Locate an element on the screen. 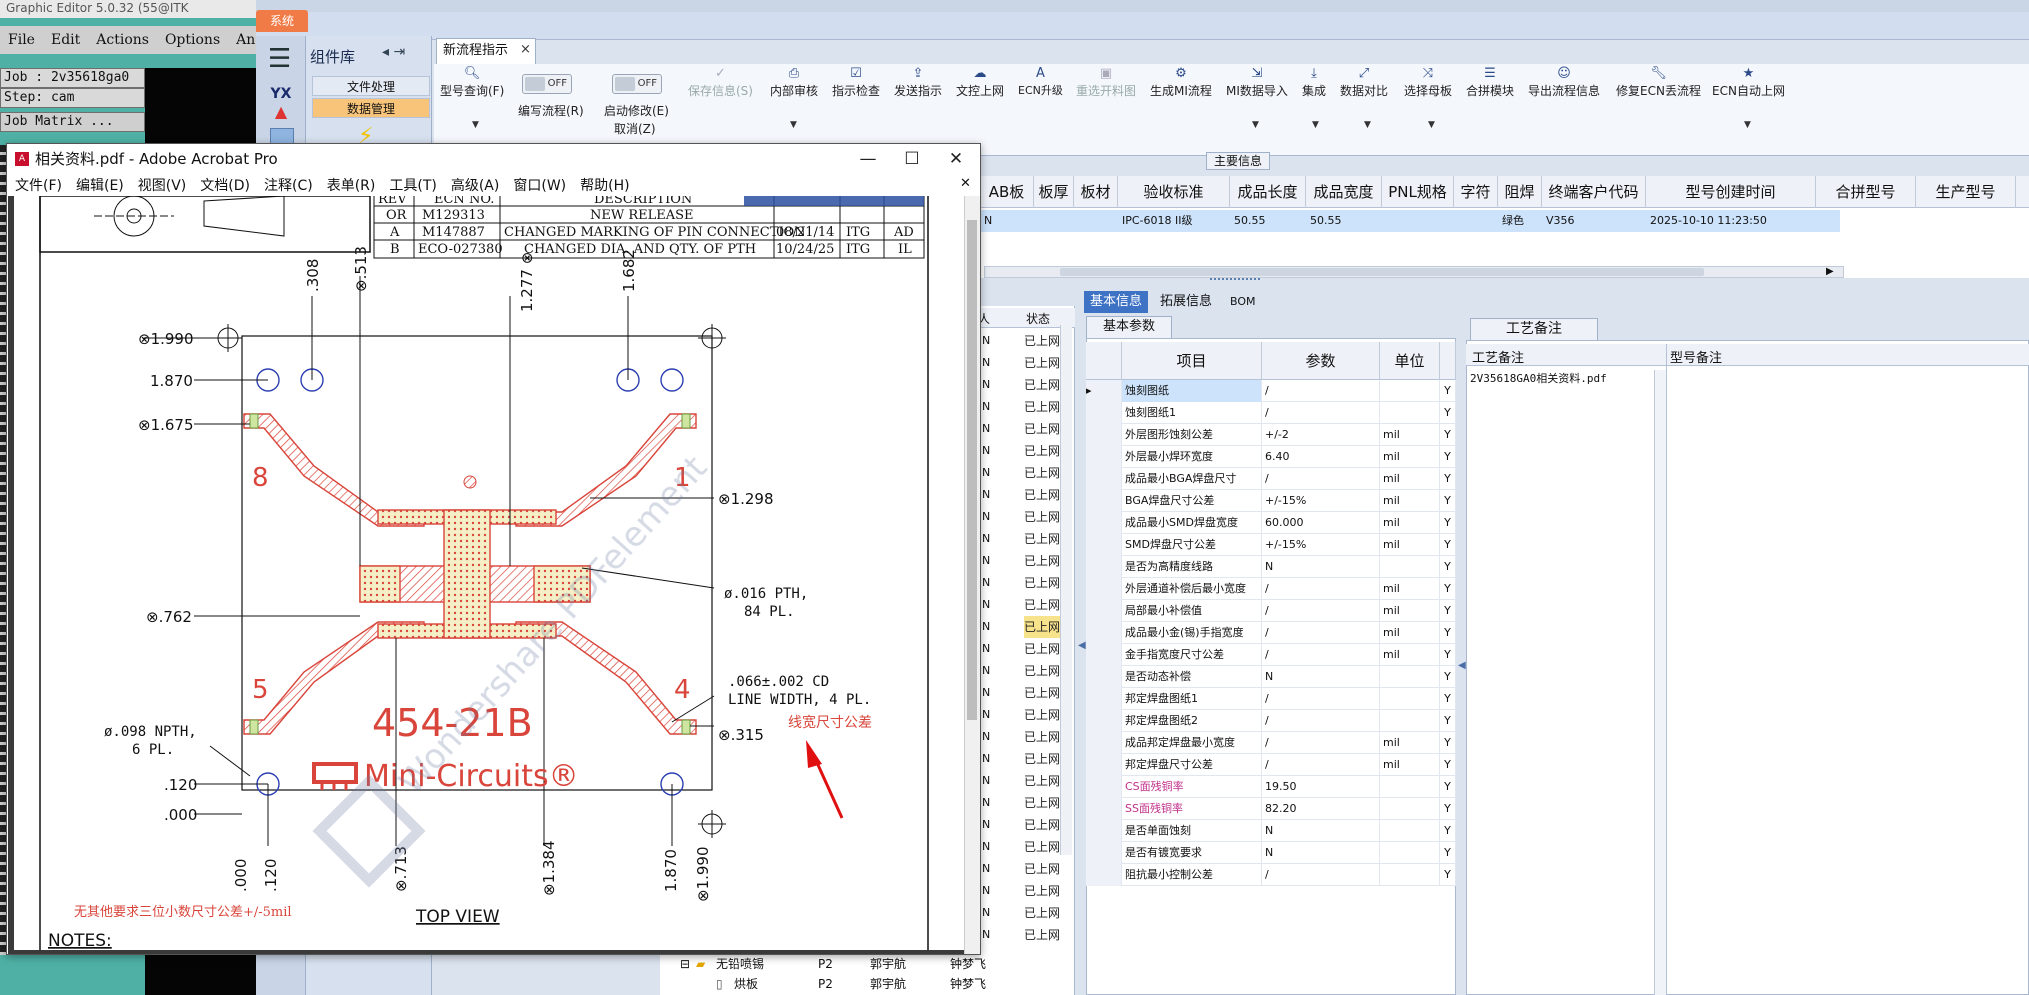  tab-basic-params: 基本参数 is located at coordinates (1129, 327).